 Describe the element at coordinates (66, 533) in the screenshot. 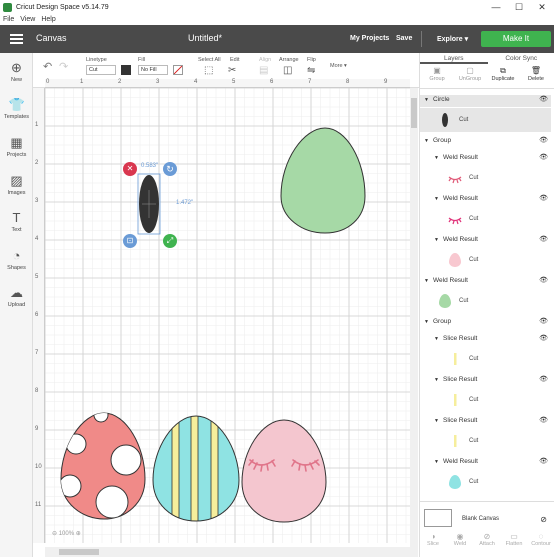

I see `zoom-control: ⊖ 100% ⊕` at that location.